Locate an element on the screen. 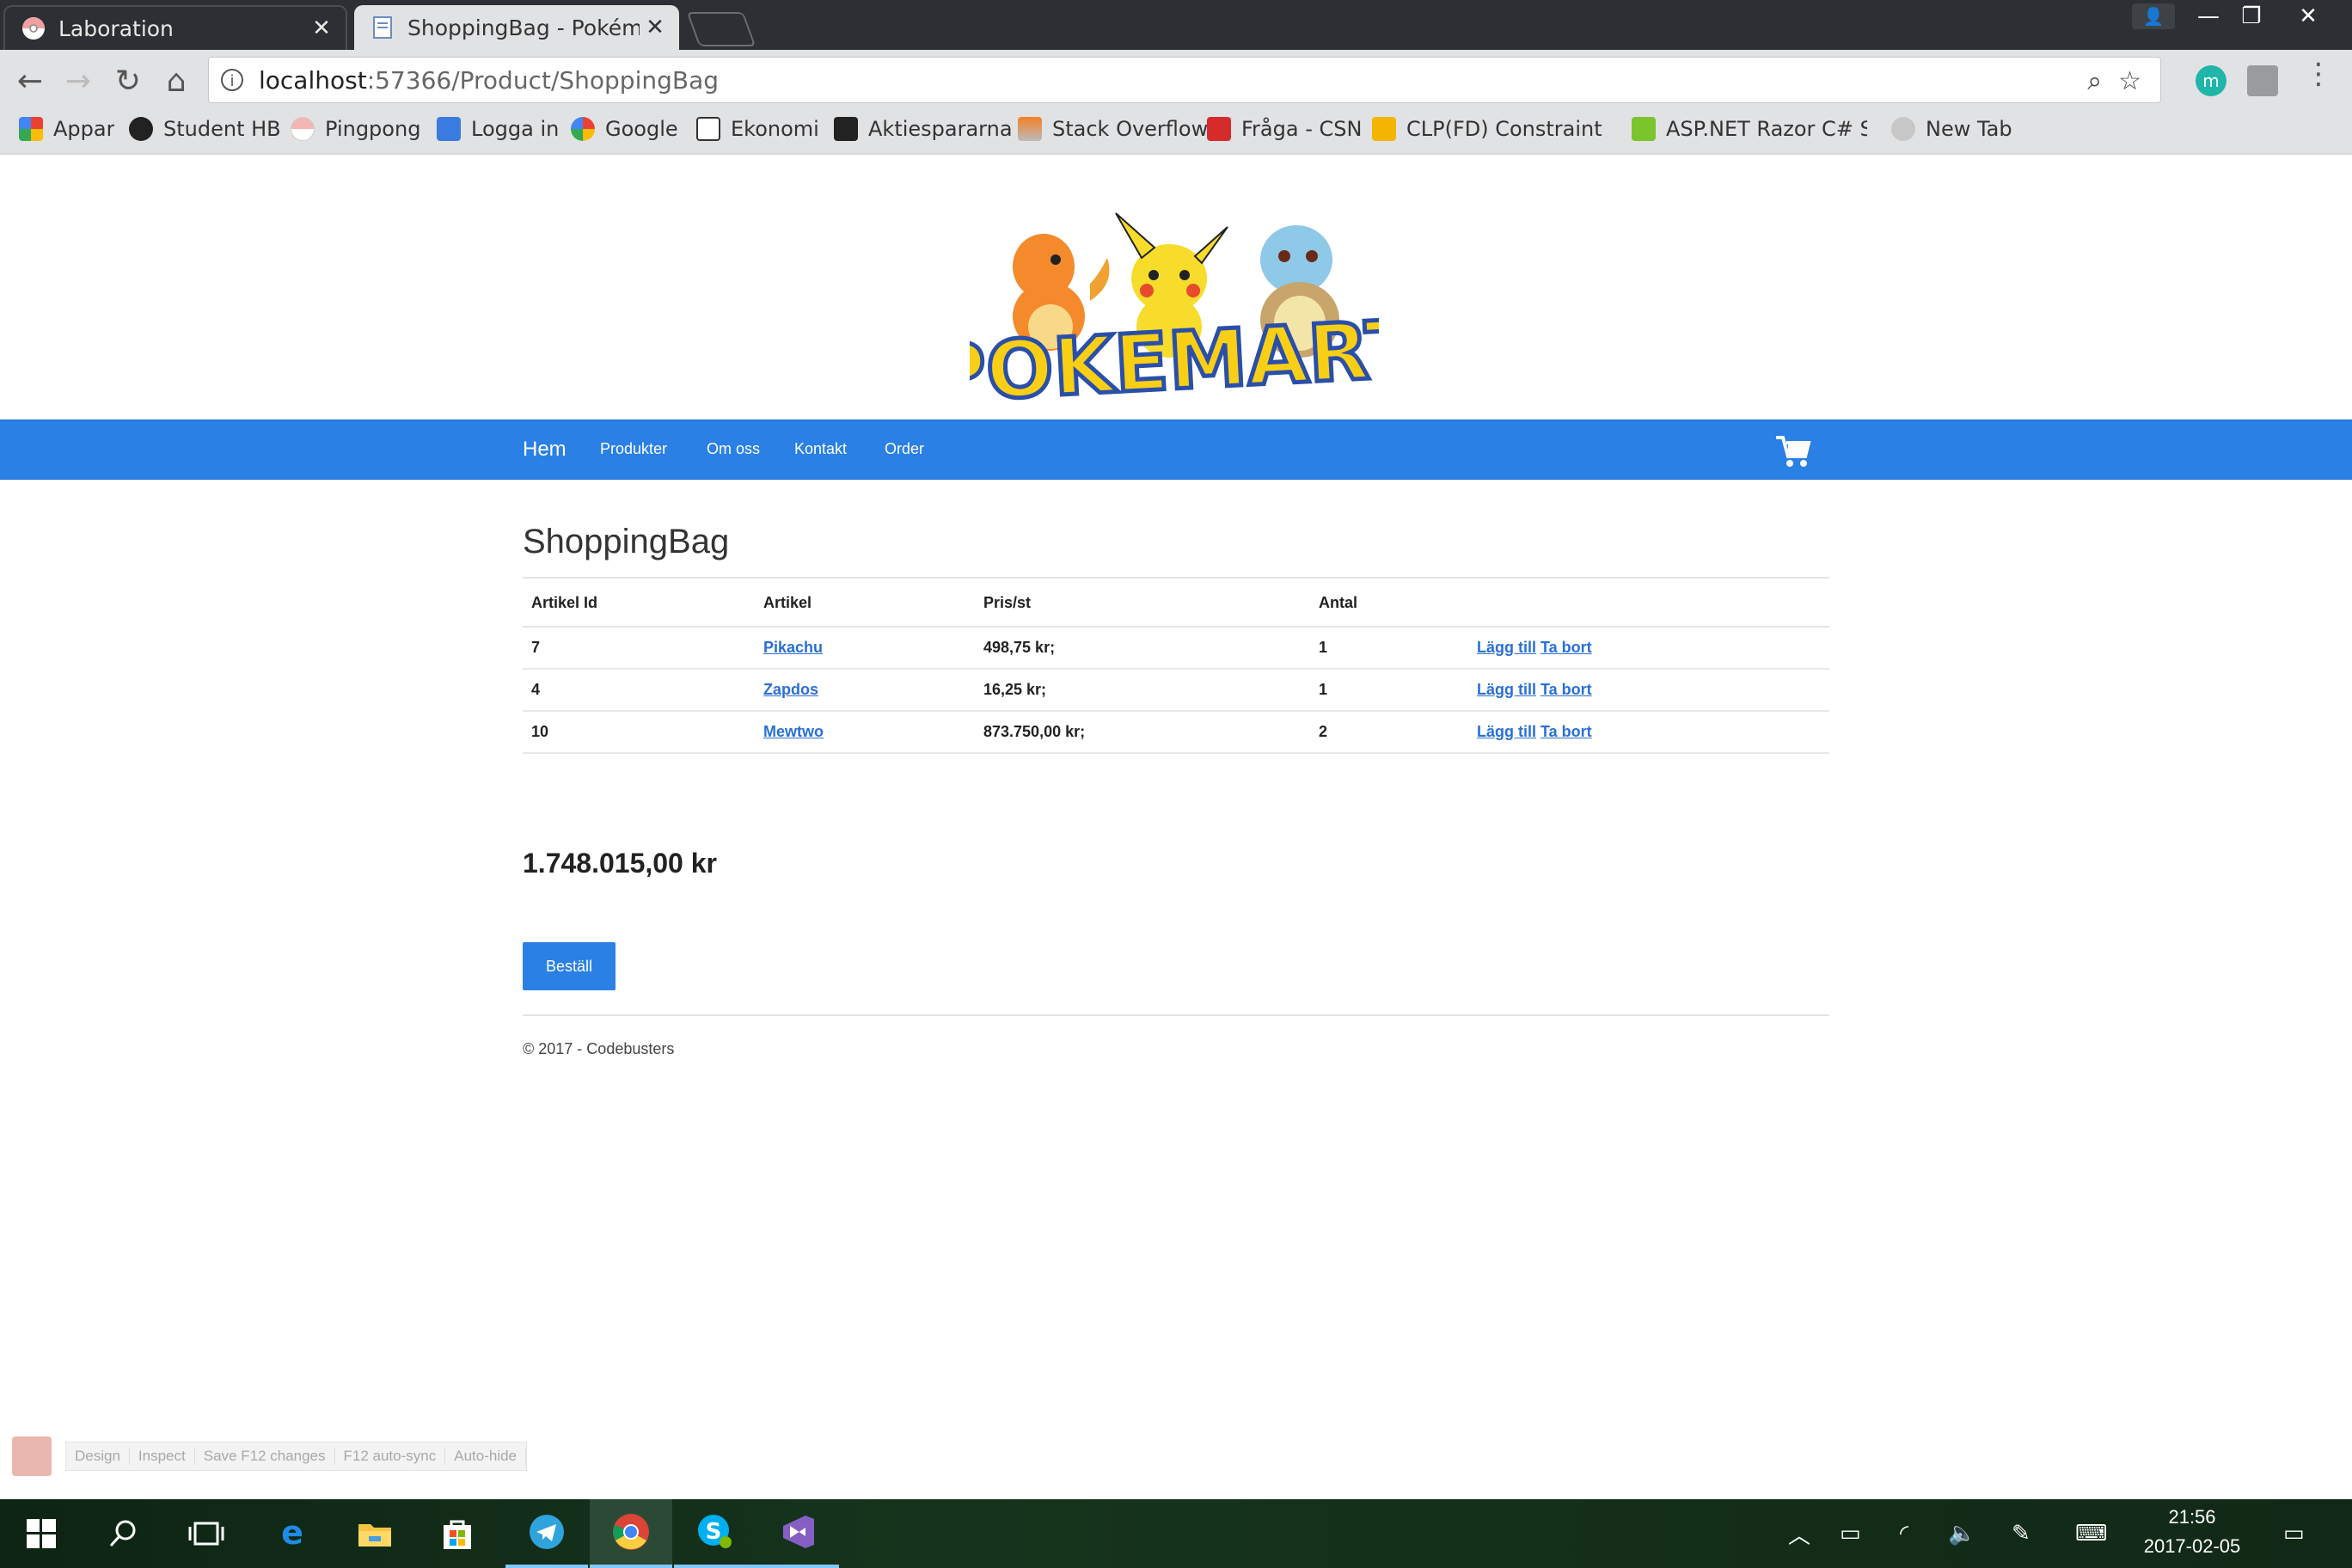 Image resolution: width=2352 pixels, height=1568 pixels. bookmark-new-tab: New Tab is located at coordinates (1951, 129).